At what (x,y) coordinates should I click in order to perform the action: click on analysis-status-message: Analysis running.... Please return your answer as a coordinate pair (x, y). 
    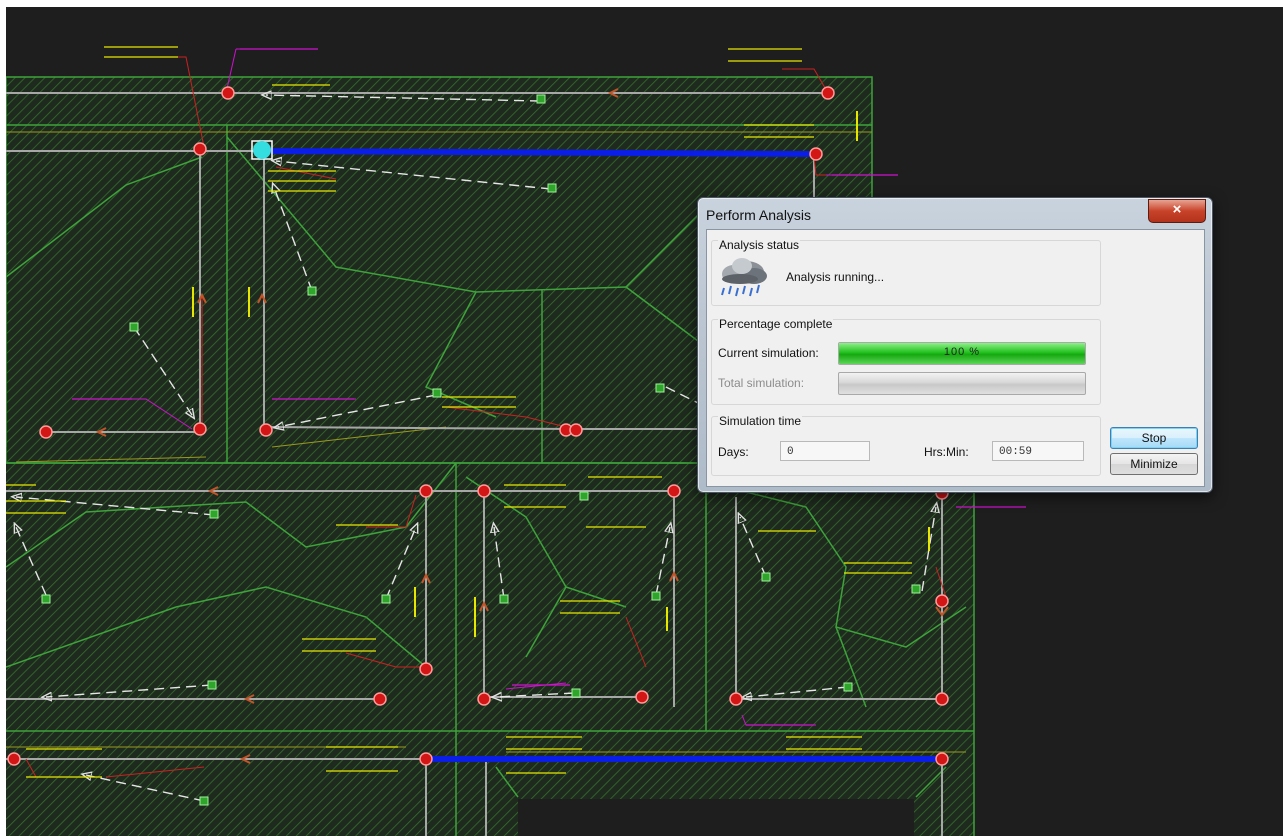
    Looking at the image, I should click on (835, 277).